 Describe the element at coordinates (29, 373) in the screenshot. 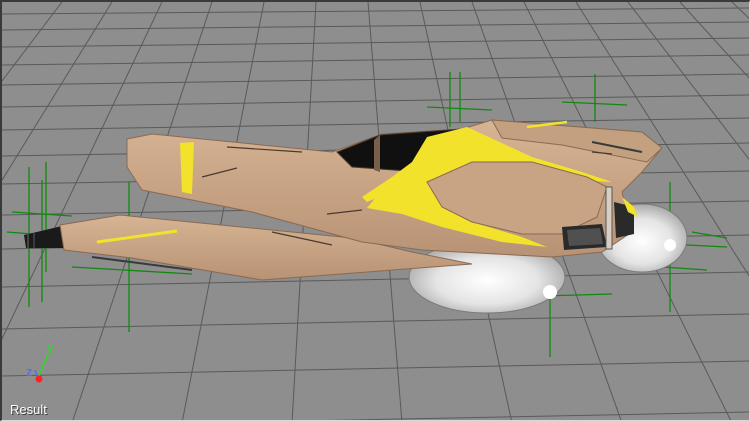

I see `axis-z-label: Z` at that location.